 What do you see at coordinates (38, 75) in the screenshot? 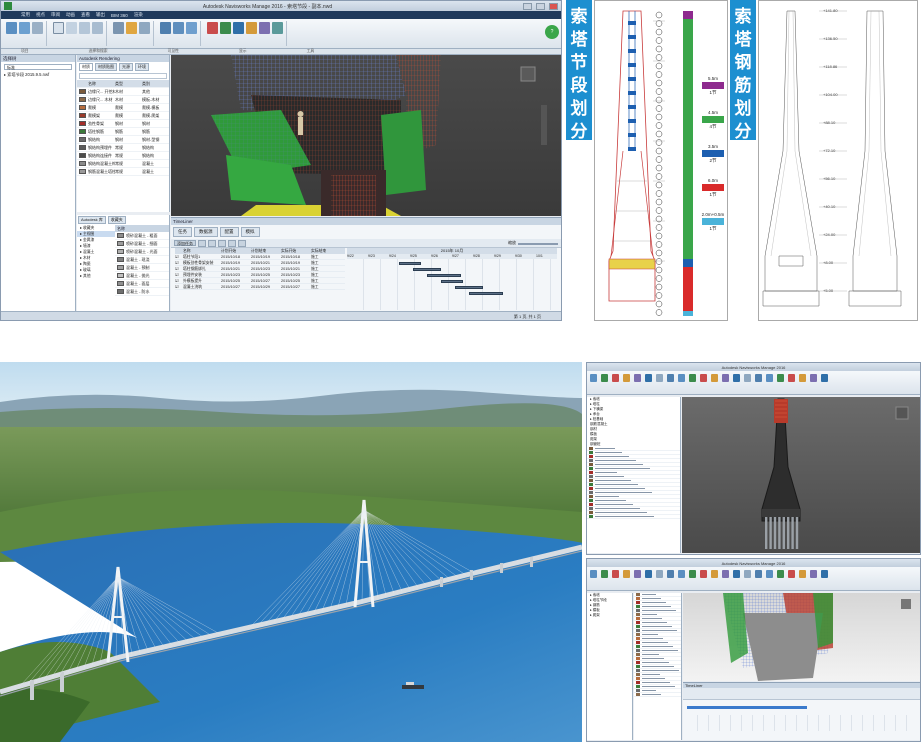
I see `tree-item: ▸ 索塔节段 2015.9.5.nwf` at bounding box center [38, 75].